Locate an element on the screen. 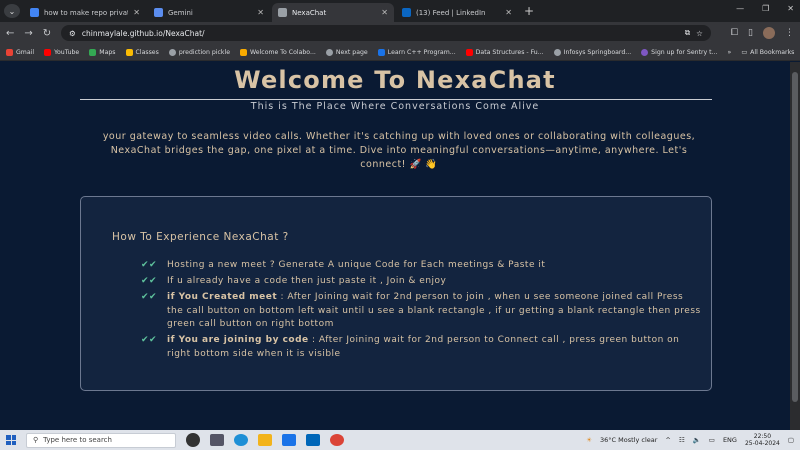  clock: 22:50 25-04-2024 is located at coordinates (762, 440).